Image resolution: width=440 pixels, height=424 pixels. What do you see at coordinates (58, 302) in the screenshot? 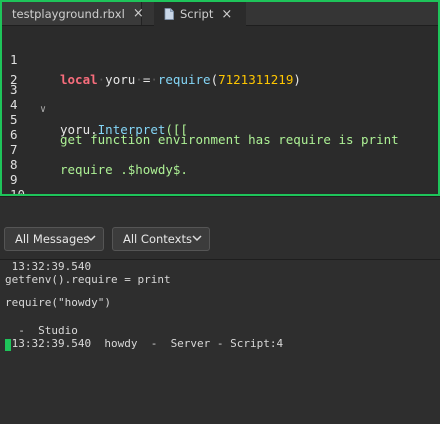
I see `log-line: require("howdy")` at bounding box center [58, 302].